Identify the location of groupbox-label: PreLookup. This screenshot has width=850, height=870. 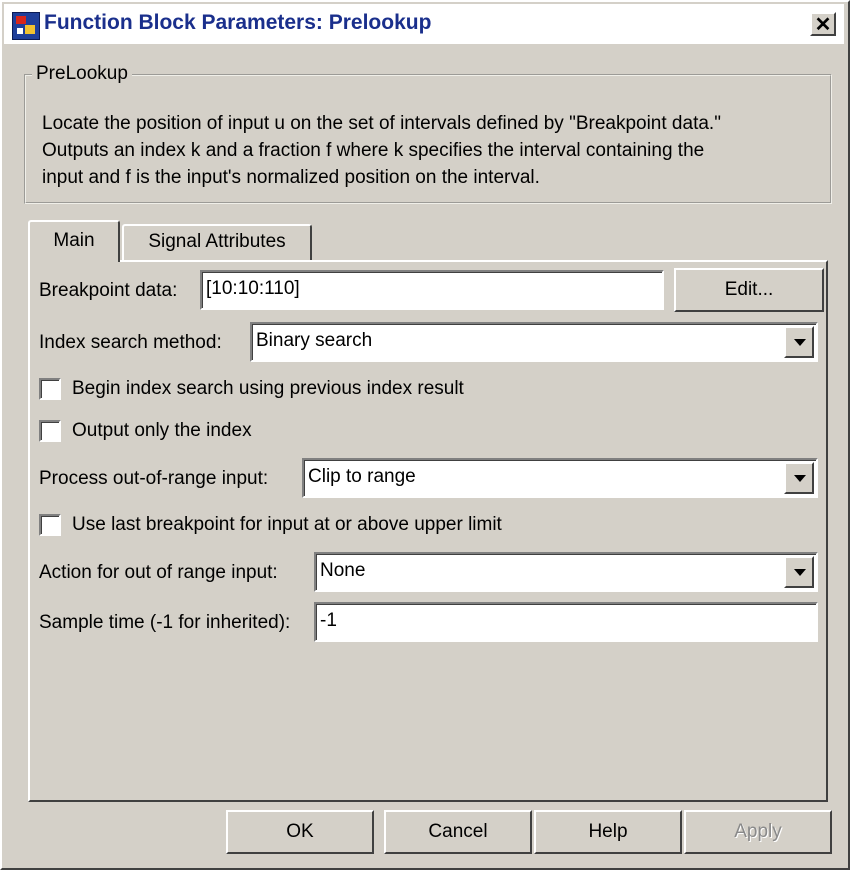
(82, 74).